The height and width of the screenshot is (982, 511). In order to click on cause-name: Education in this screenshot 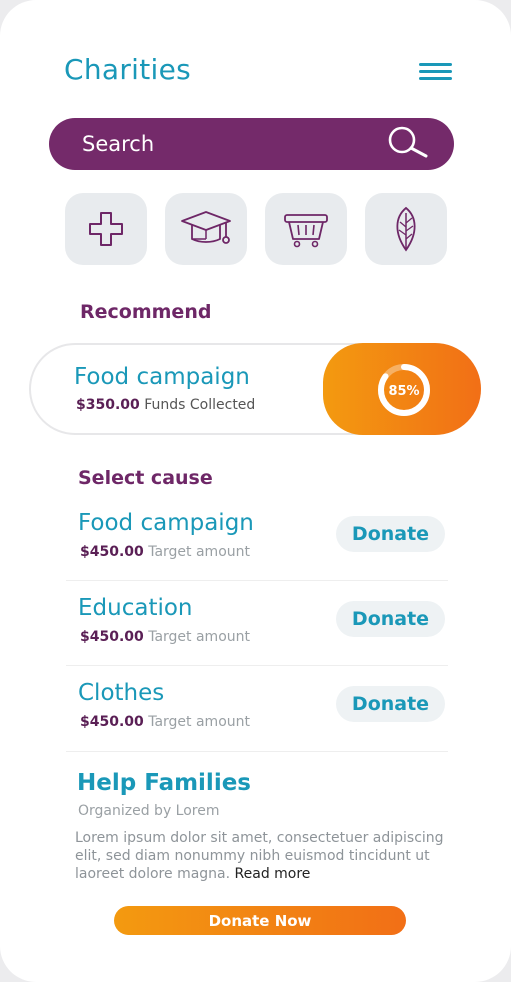, I will do `click(135, 608)`.